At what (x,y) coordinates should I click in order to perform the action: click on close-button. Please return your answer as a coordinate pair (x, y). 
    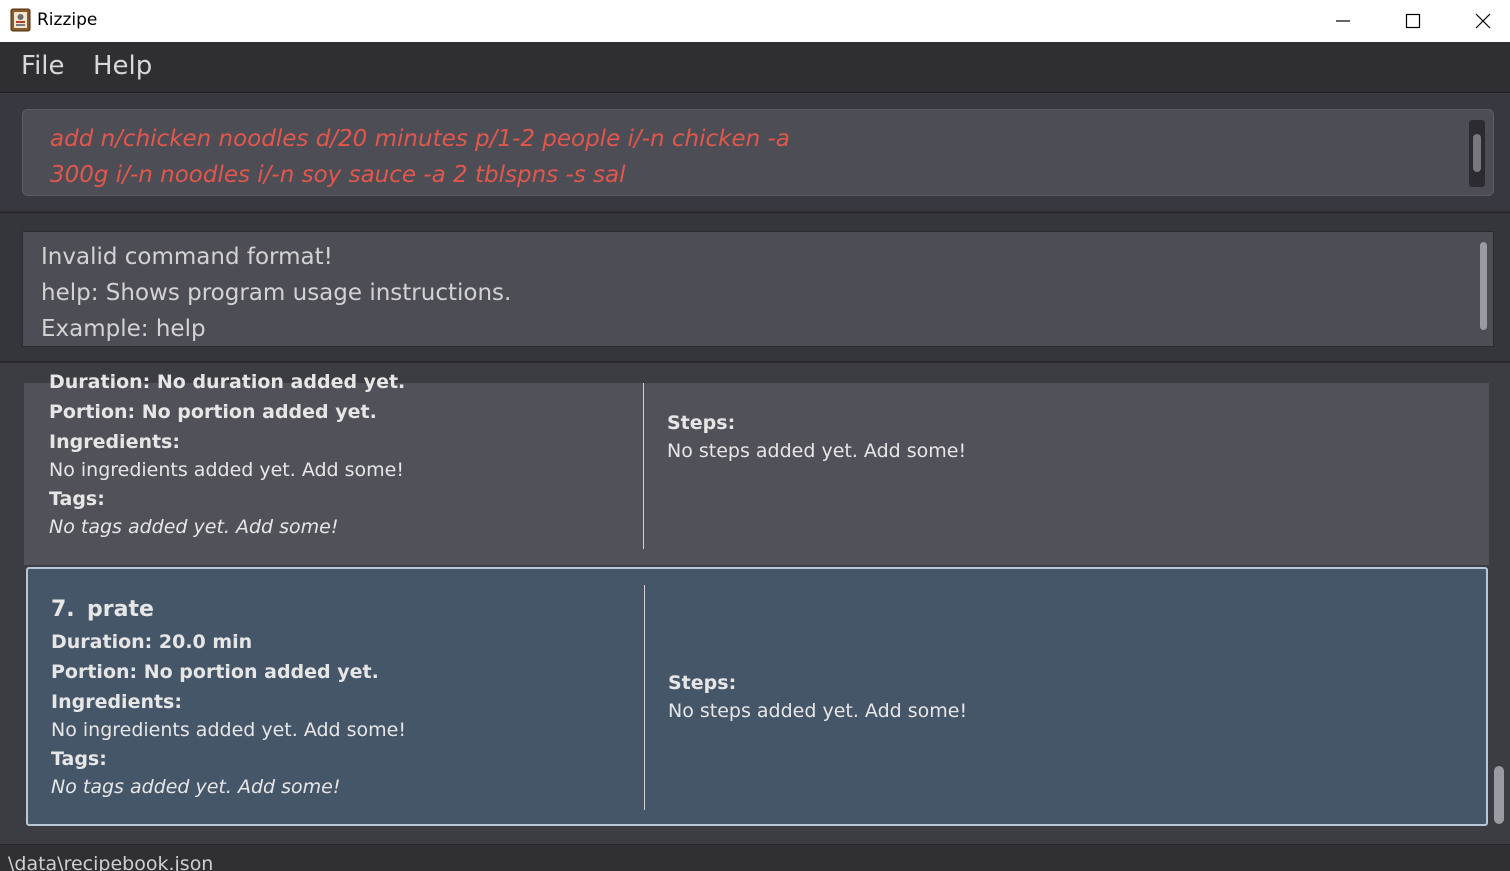
    Looking at the image, I should click on (1479, 21).